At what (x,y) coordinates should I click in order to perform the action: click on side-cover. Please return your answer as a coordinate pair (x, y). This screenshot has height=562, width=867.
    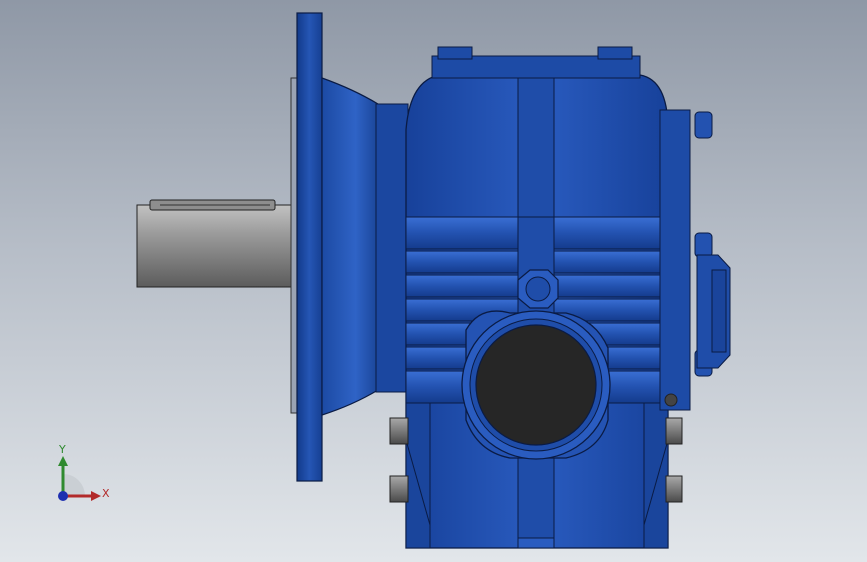
    Looking at the image, I should click on (695, 260).